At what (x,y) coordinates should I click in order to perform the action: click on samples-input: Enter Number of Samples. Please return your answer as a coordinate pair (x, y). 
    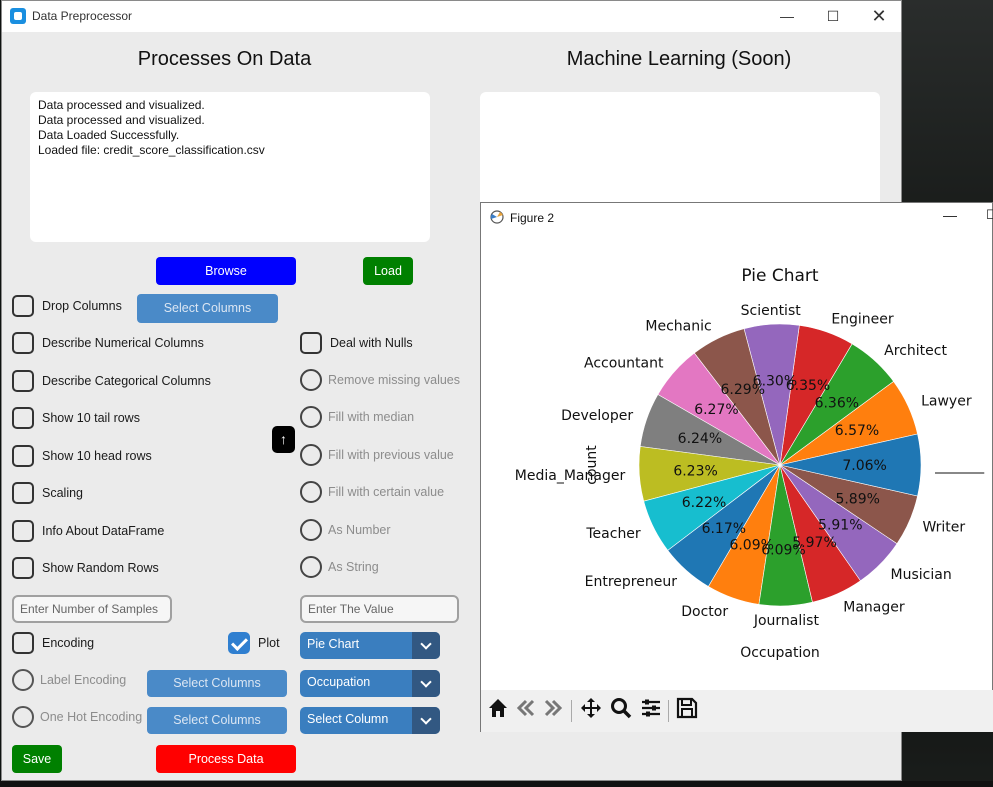
    Looking at the image, I should click on (92, 609).